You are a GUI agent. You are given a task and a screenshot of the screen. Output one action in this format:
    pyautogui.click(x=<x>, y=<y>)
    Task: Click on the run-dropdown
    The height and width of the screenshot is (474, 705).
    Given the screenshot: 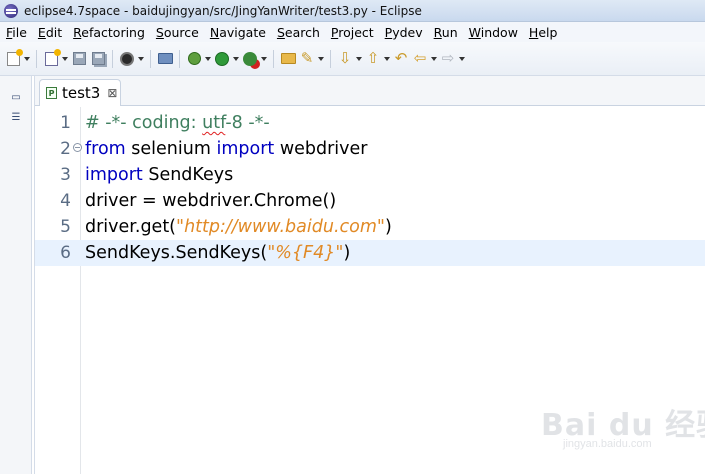 What is the action you would take?
    pyautogui.click(x=236, y=59)
    